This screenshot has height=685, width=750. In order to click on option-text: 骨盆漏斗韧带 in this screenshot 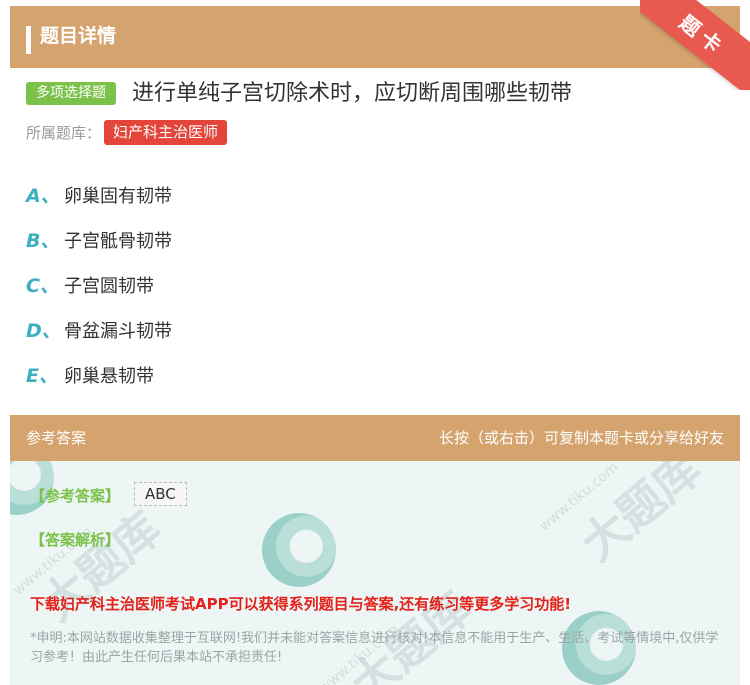, I will do `click(118, 331)`.